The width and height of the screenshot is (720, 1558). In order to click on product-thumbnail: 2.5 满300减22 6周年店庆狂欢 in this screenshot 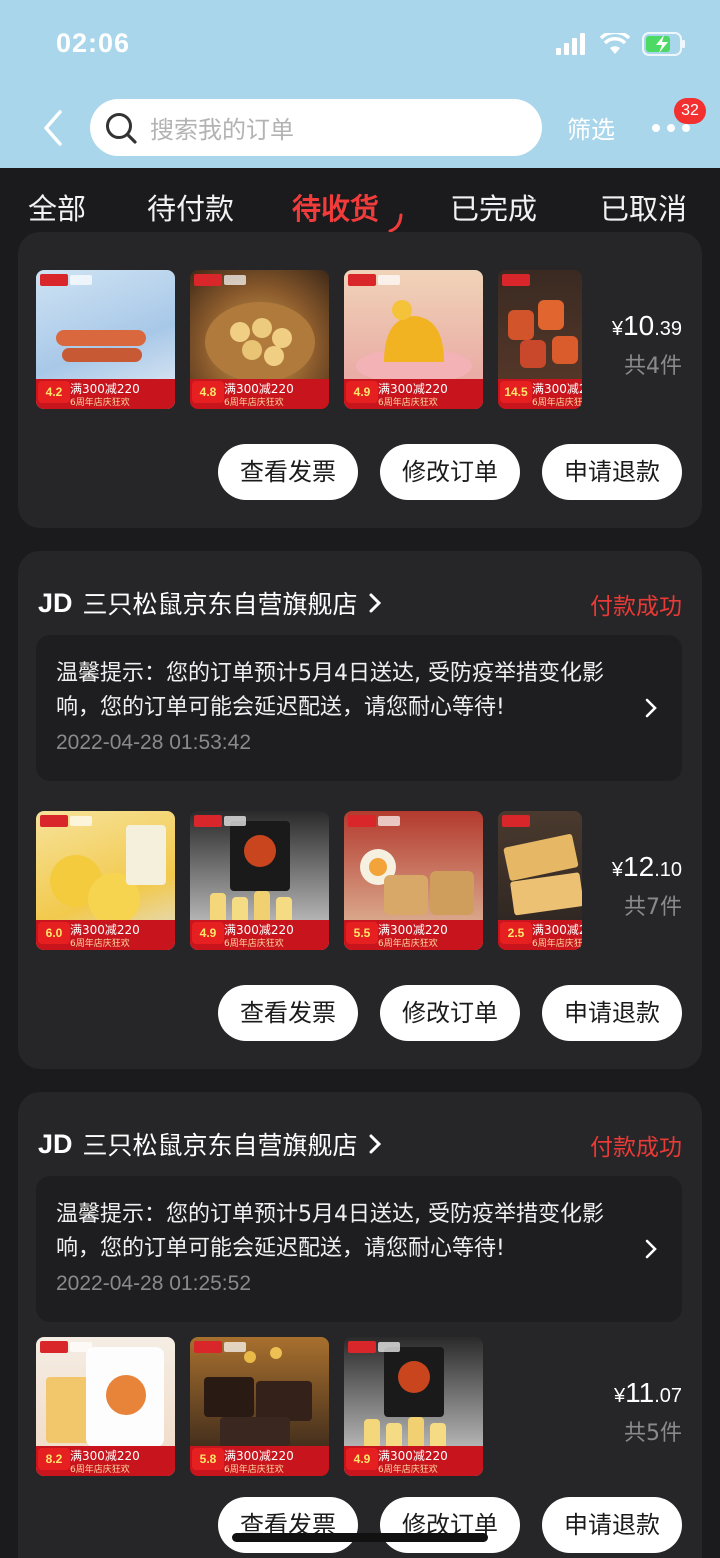, I will do `click(540, 880)`.